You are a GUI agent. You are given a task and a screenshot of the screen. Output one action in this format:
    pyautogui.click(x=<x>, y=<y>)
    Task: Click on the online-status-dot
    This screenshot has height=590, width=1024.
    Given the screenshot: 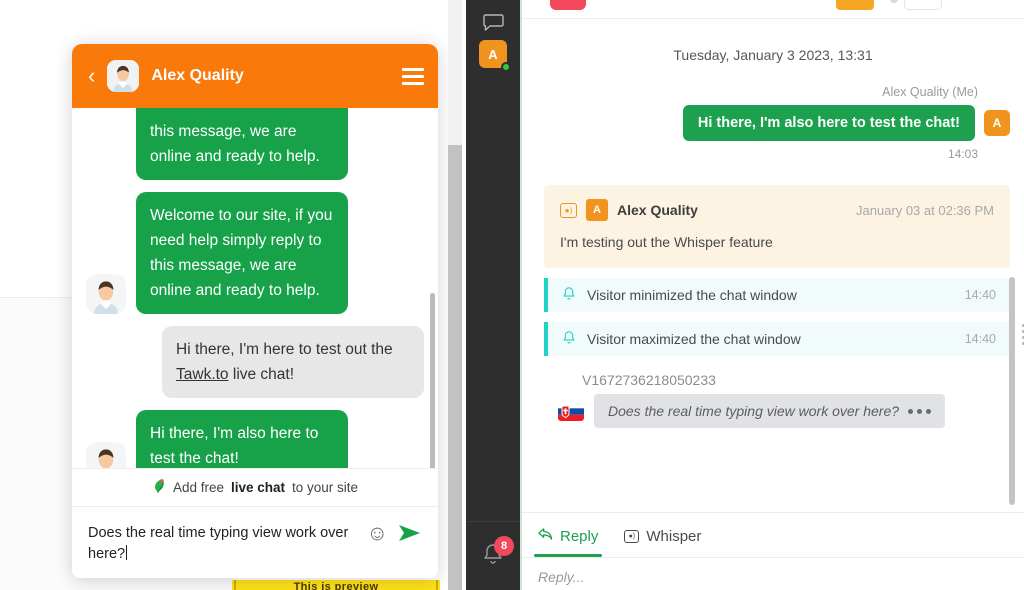 What is the action you would take?
    pyautogui.click(x=506, y=67)
    